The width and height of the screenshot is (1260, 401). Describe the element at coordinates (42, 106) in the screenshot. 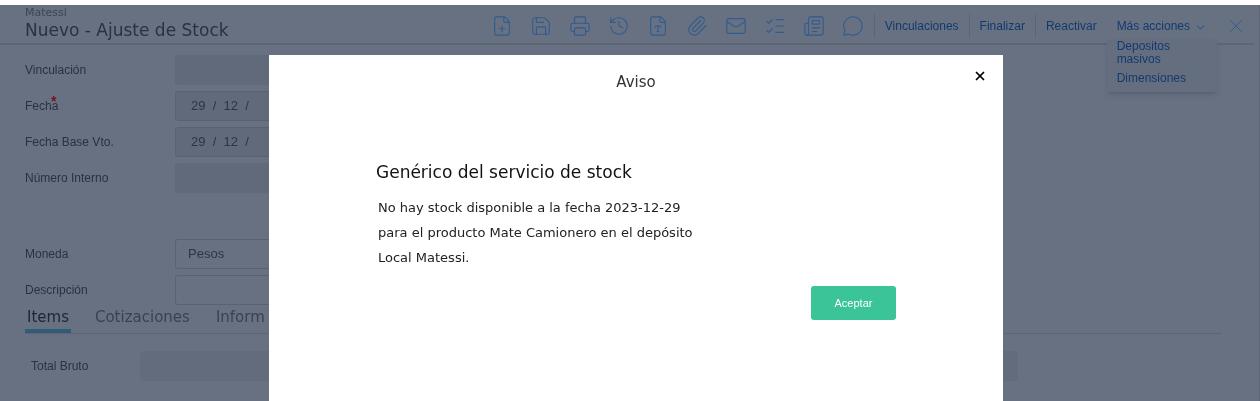

I see `field-label: Fecha*` at that location.